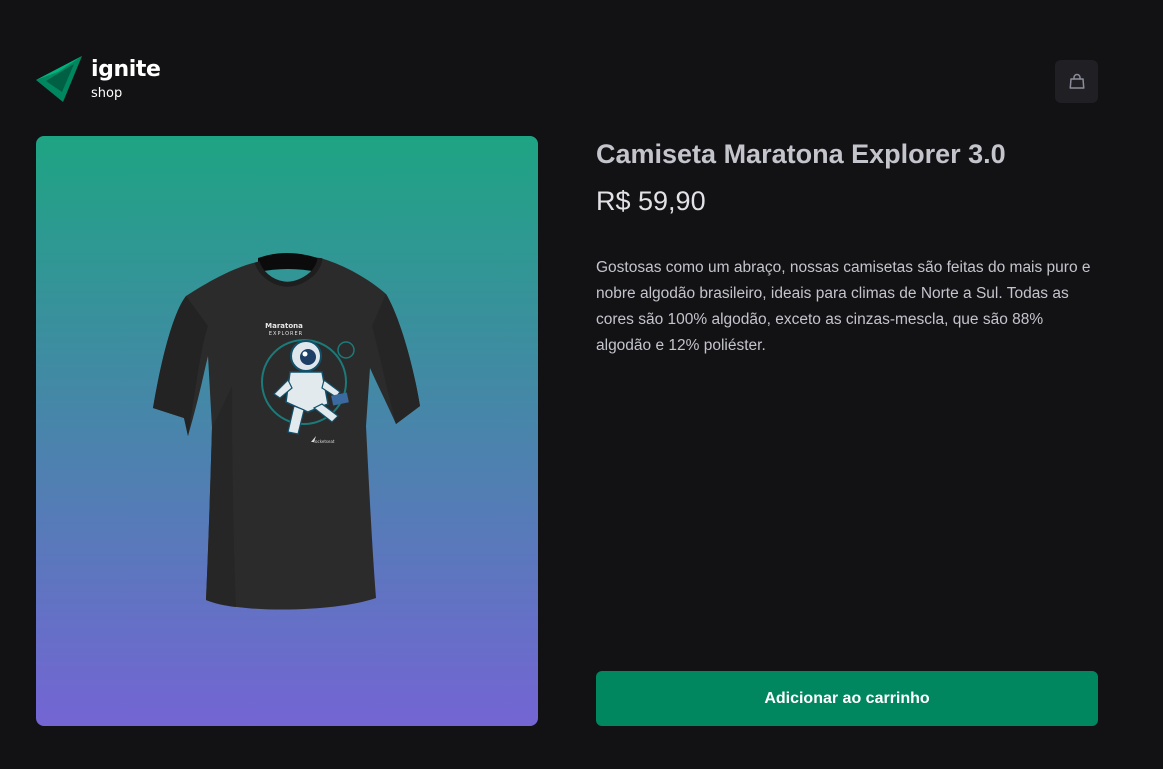  I want to click on shirt-print-title: Maratona, so click(284, 326).